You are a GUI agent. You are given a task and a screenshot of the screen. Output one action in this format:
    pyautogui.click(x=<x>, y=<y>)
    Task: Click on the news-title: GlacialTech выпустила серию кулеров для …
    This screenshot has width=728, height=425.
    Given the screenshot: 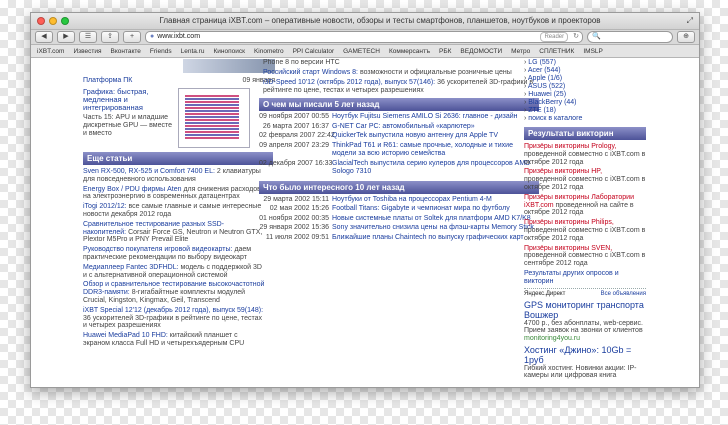 What is the action you would take?
    pyautogui.click(x=435, y=168)
    